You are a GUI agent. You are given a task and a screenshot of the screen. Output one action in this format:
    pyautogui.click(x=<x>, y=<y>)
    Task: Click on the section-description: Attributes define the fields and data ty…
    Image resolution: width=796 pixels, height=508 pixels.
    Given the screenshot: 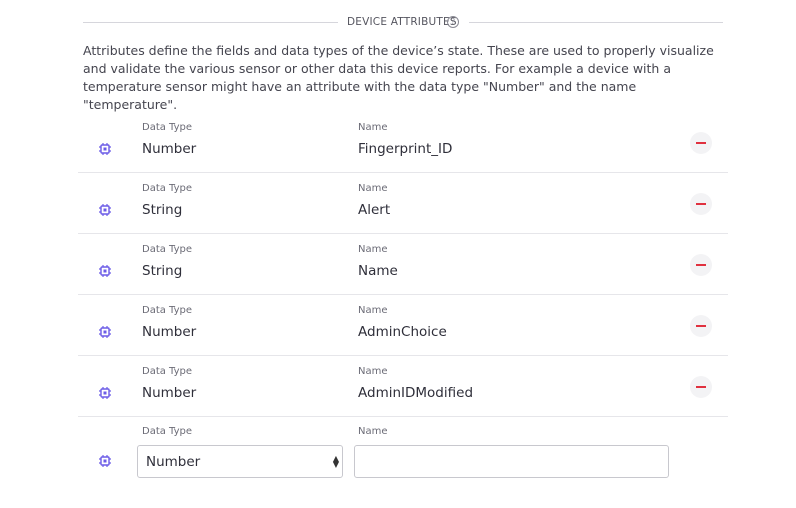 What is the action you would take?
    pyautogui.click(x=398, y=77)
    